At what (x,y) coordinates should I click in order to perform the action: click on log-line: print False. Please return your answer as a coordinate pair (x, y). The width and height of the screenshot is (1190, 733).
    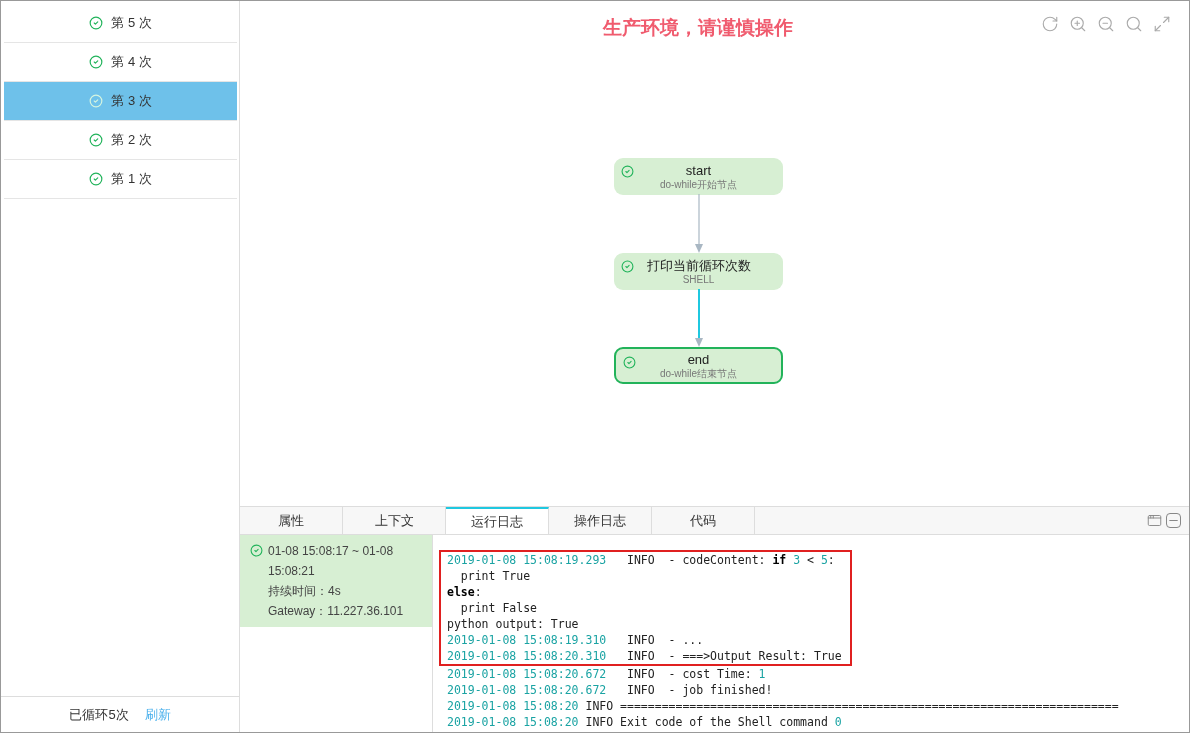
    Looking at the image, I should click on (498, 608).